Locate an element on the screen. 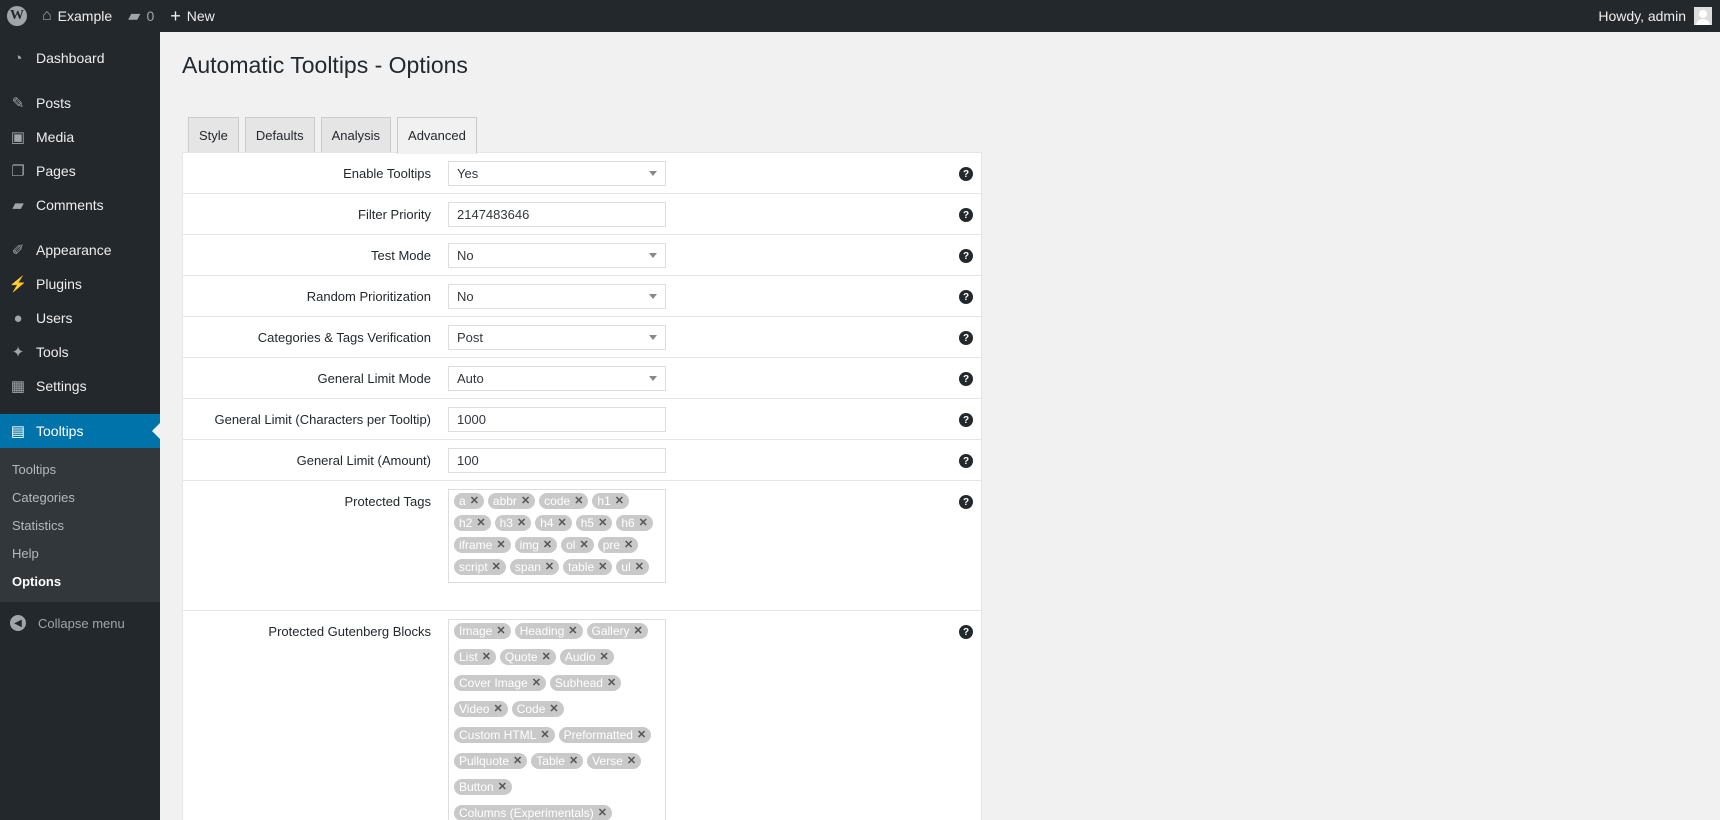  submenu-statistics: Statistics is located at coordinates (80, 525).